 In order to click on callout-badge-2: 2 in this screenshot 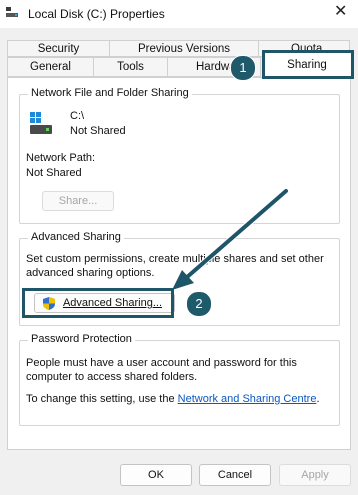, I will do `click(199, 304)`.